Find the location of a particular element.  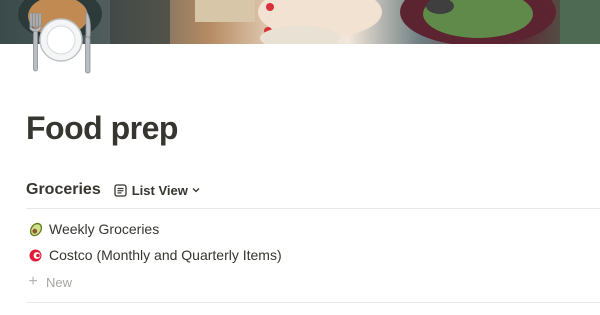

fork-plate-knife-icon is located at coordinates (60, 41).